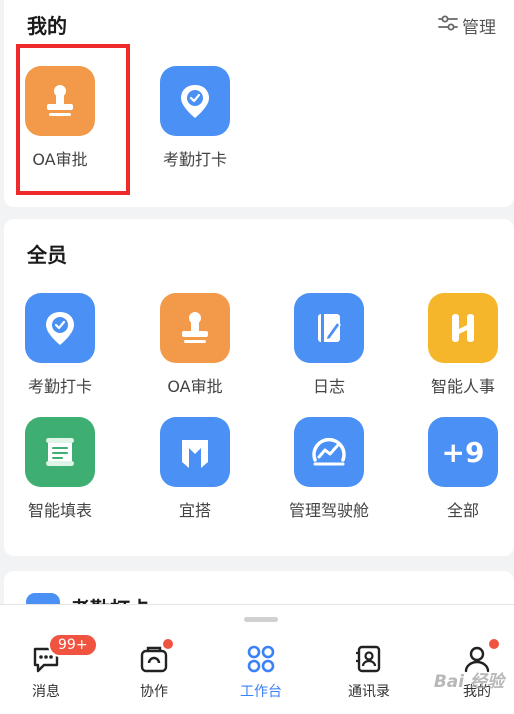 This screenshot has height=714, width=514. I want to click on app-oa-approval: OA审批, so click(195, 345).